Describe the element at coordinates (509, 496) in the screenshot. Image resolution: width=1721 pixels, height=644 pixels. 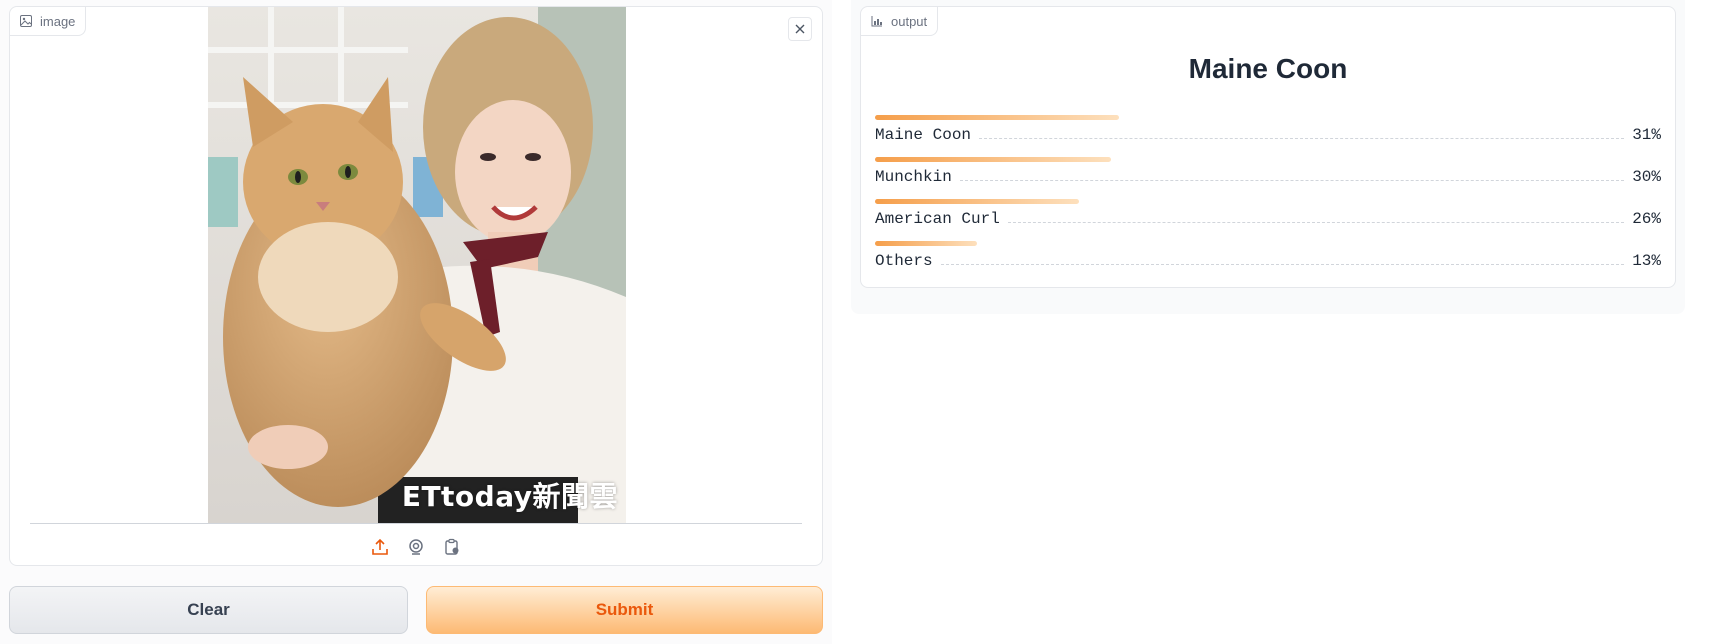
I see `watermark-text: ETtoday新聞雲` at that location.